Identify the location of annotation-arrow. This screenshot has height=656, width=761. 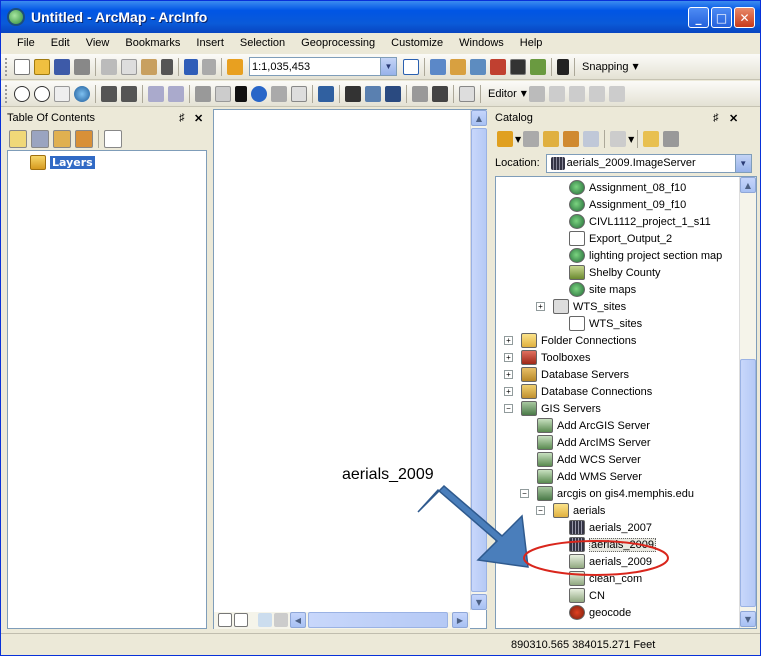
(473, 526).